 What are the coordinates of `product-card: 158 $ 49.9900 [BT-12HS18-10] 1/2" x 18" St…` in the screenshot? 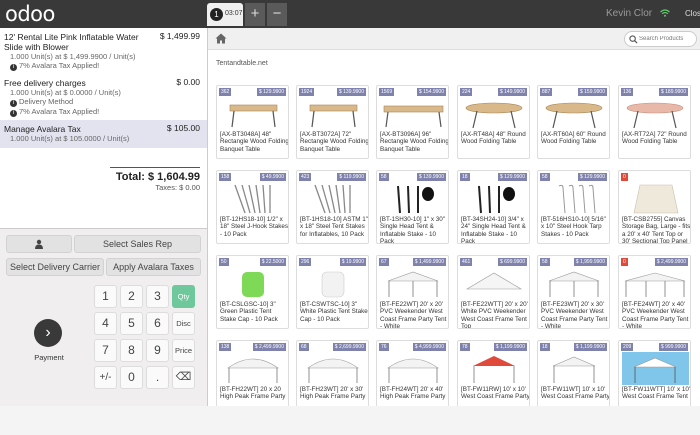 It's located at (252, 207).